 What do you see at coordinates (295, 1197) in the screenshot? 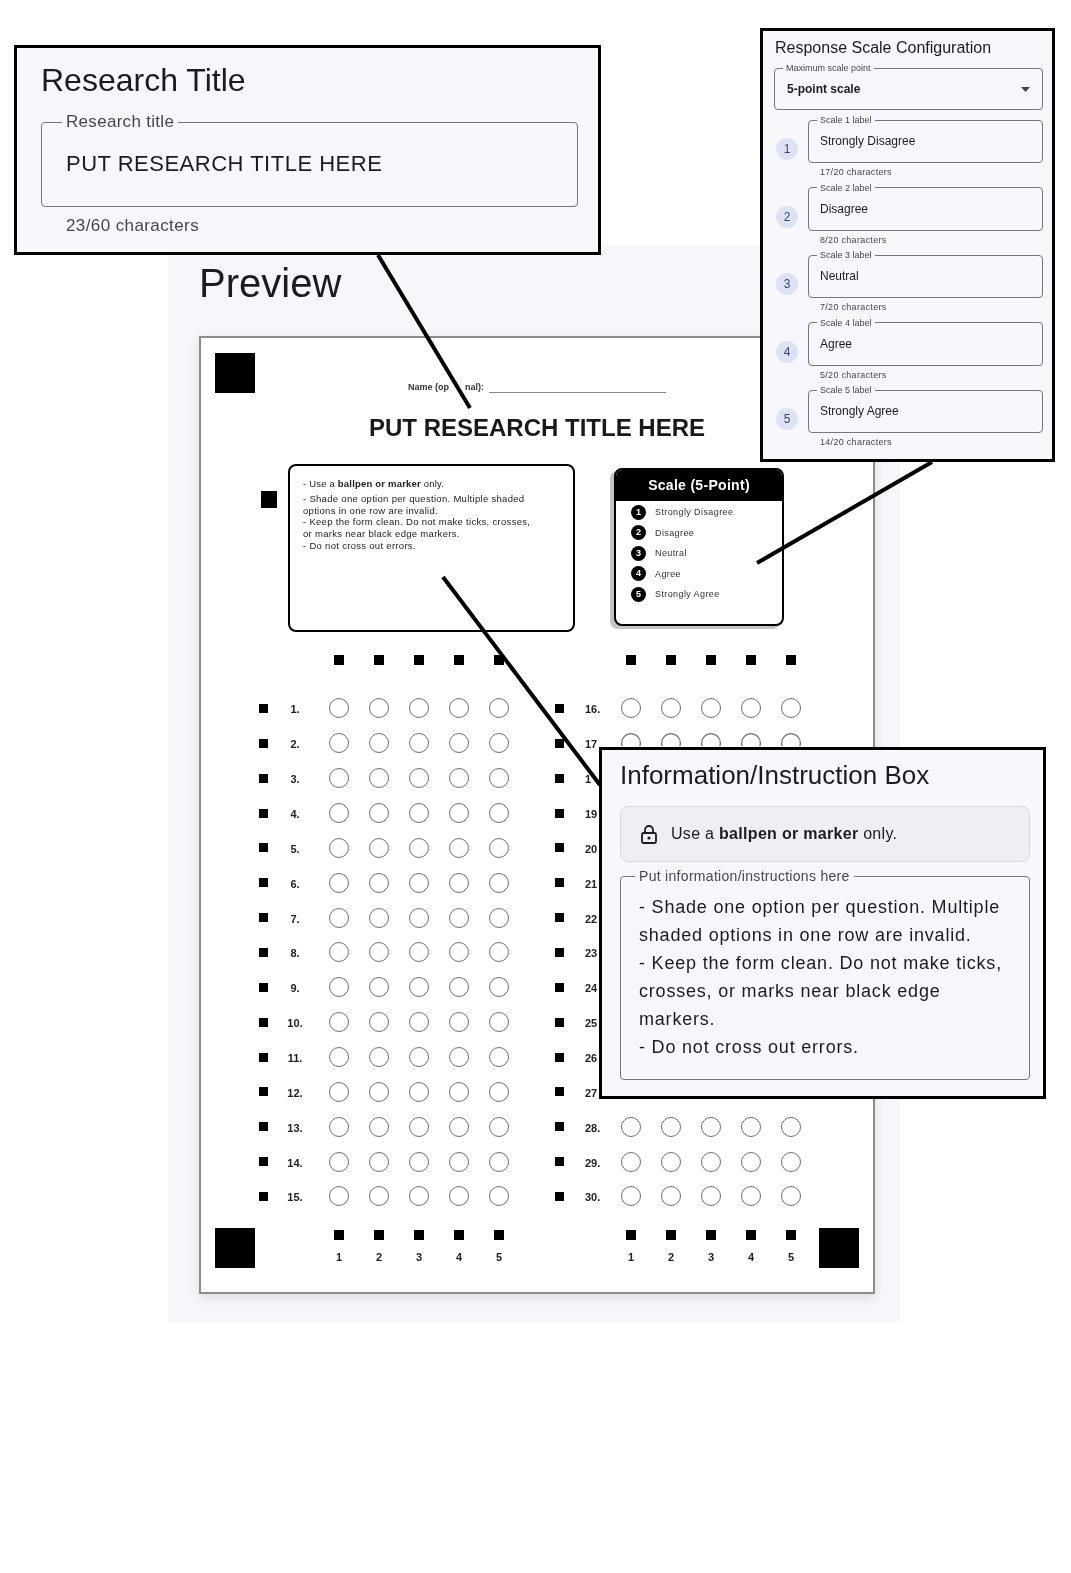
I see `question-number: 15.` at bounding box center [295, 1197].